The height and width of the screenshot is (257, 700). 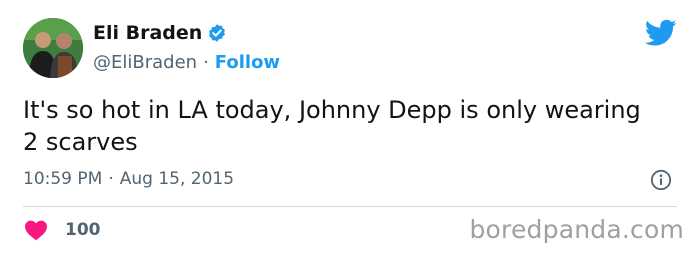 I want to click on follow-button: Follow, so click(x=247, y=62).